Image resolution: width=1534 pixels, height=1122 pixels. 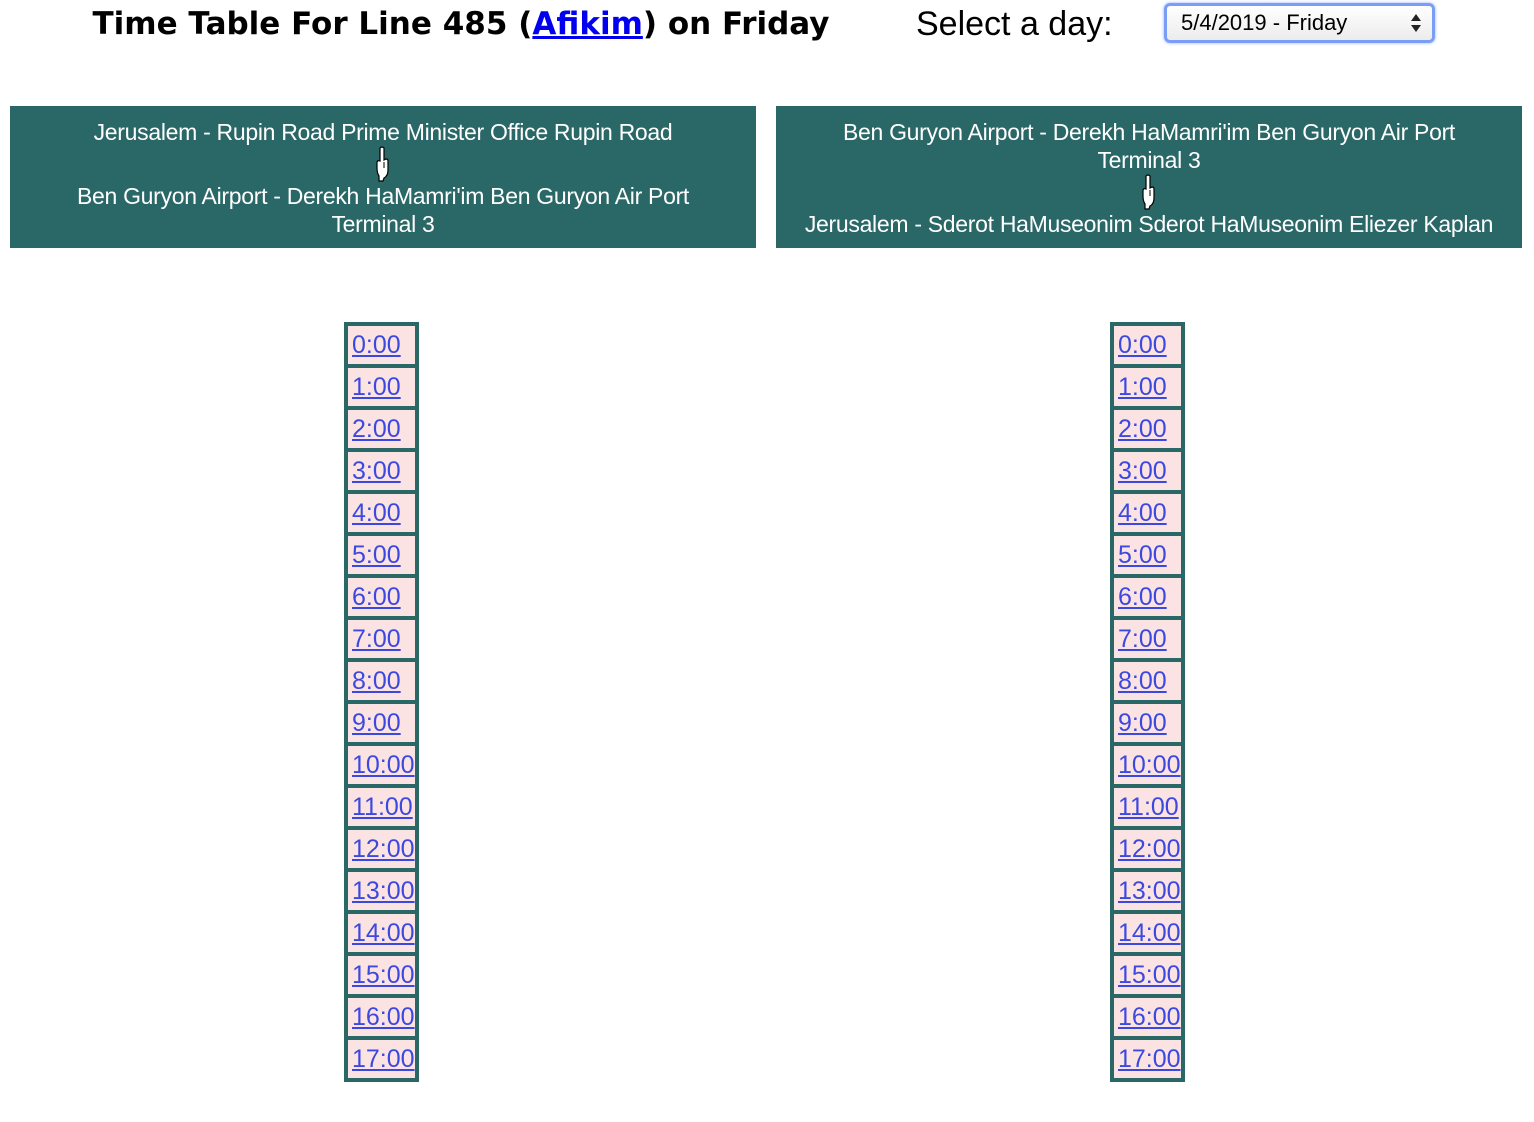 I want to click on hour-row: 14:00, so click(x=381, y=933).